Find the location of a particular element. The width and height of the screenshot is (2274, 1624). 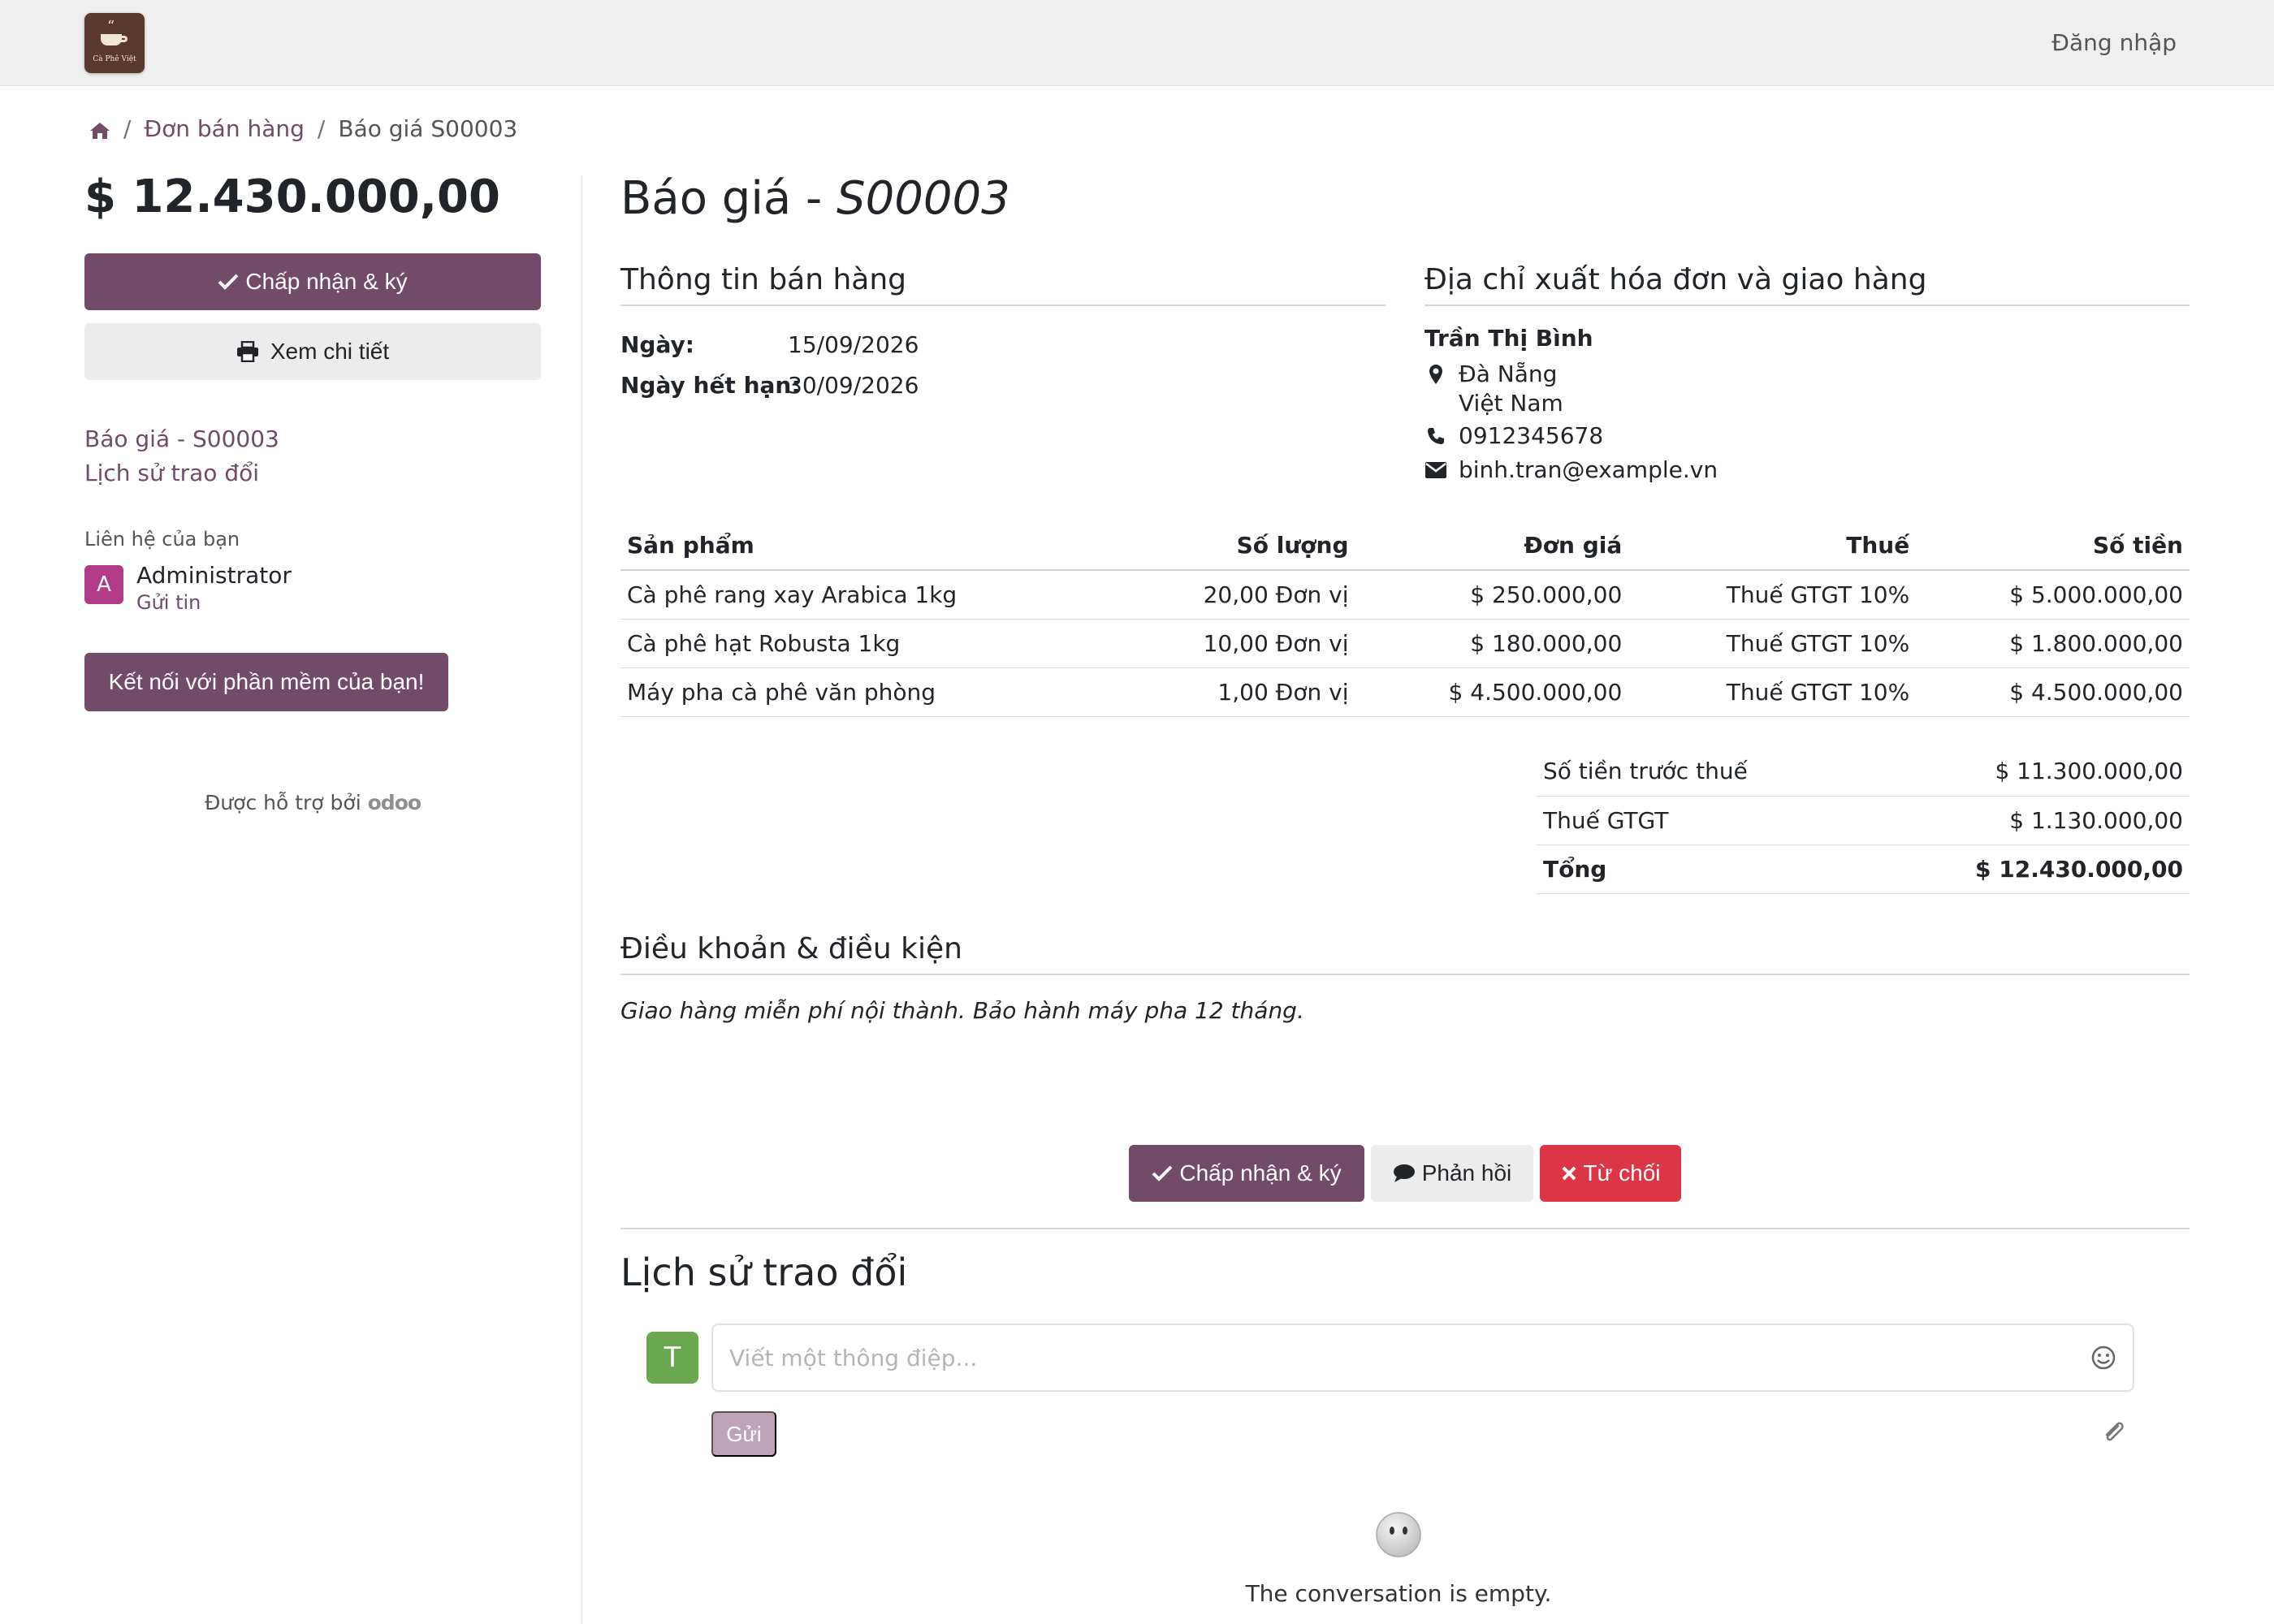

history-heading-wrapper: Lịch sử trao đổi is located at coordinates (1026, 1274).